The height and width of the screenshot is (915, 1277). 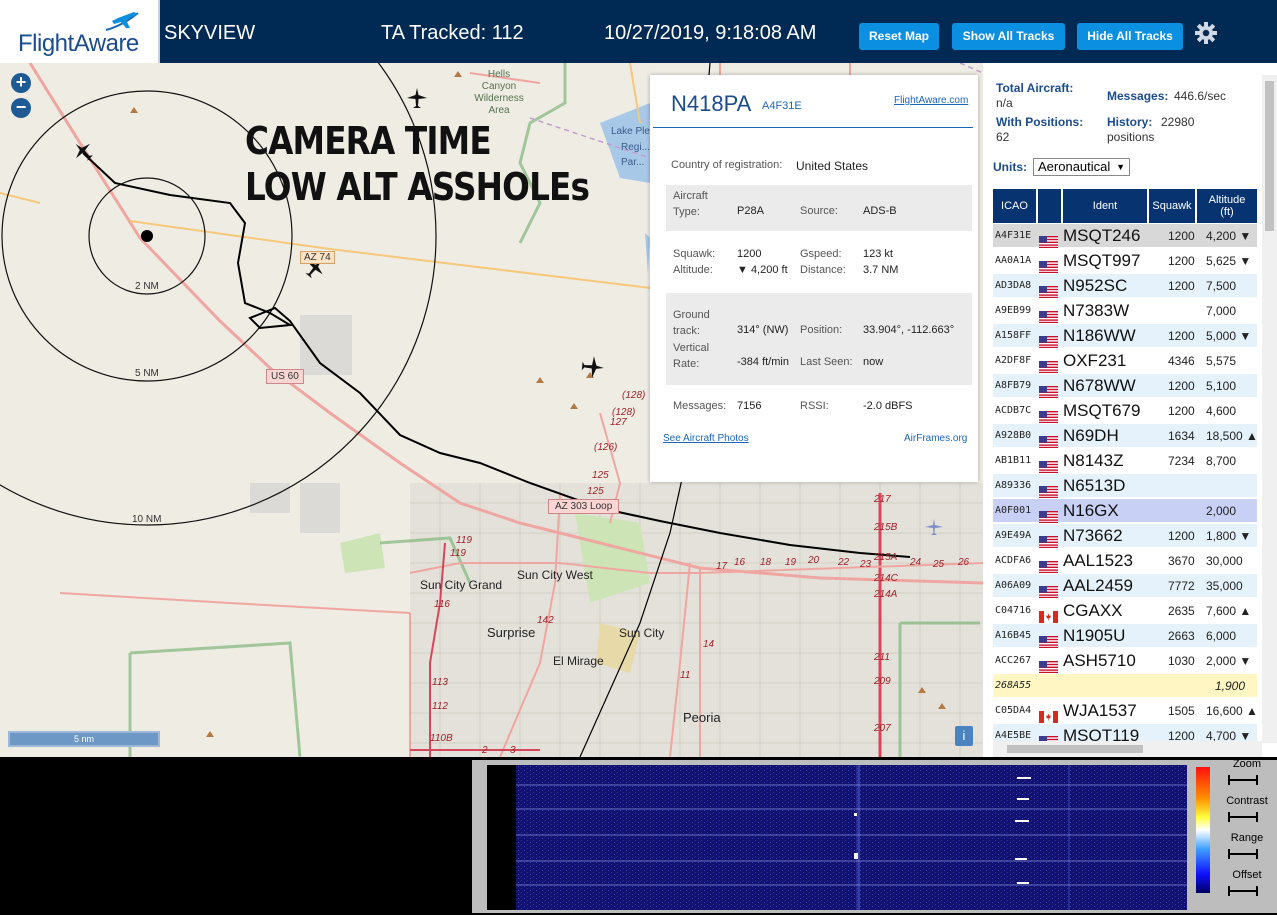 I want to click on table-row: 268A55 1,900, so click(x=1125, y=686).